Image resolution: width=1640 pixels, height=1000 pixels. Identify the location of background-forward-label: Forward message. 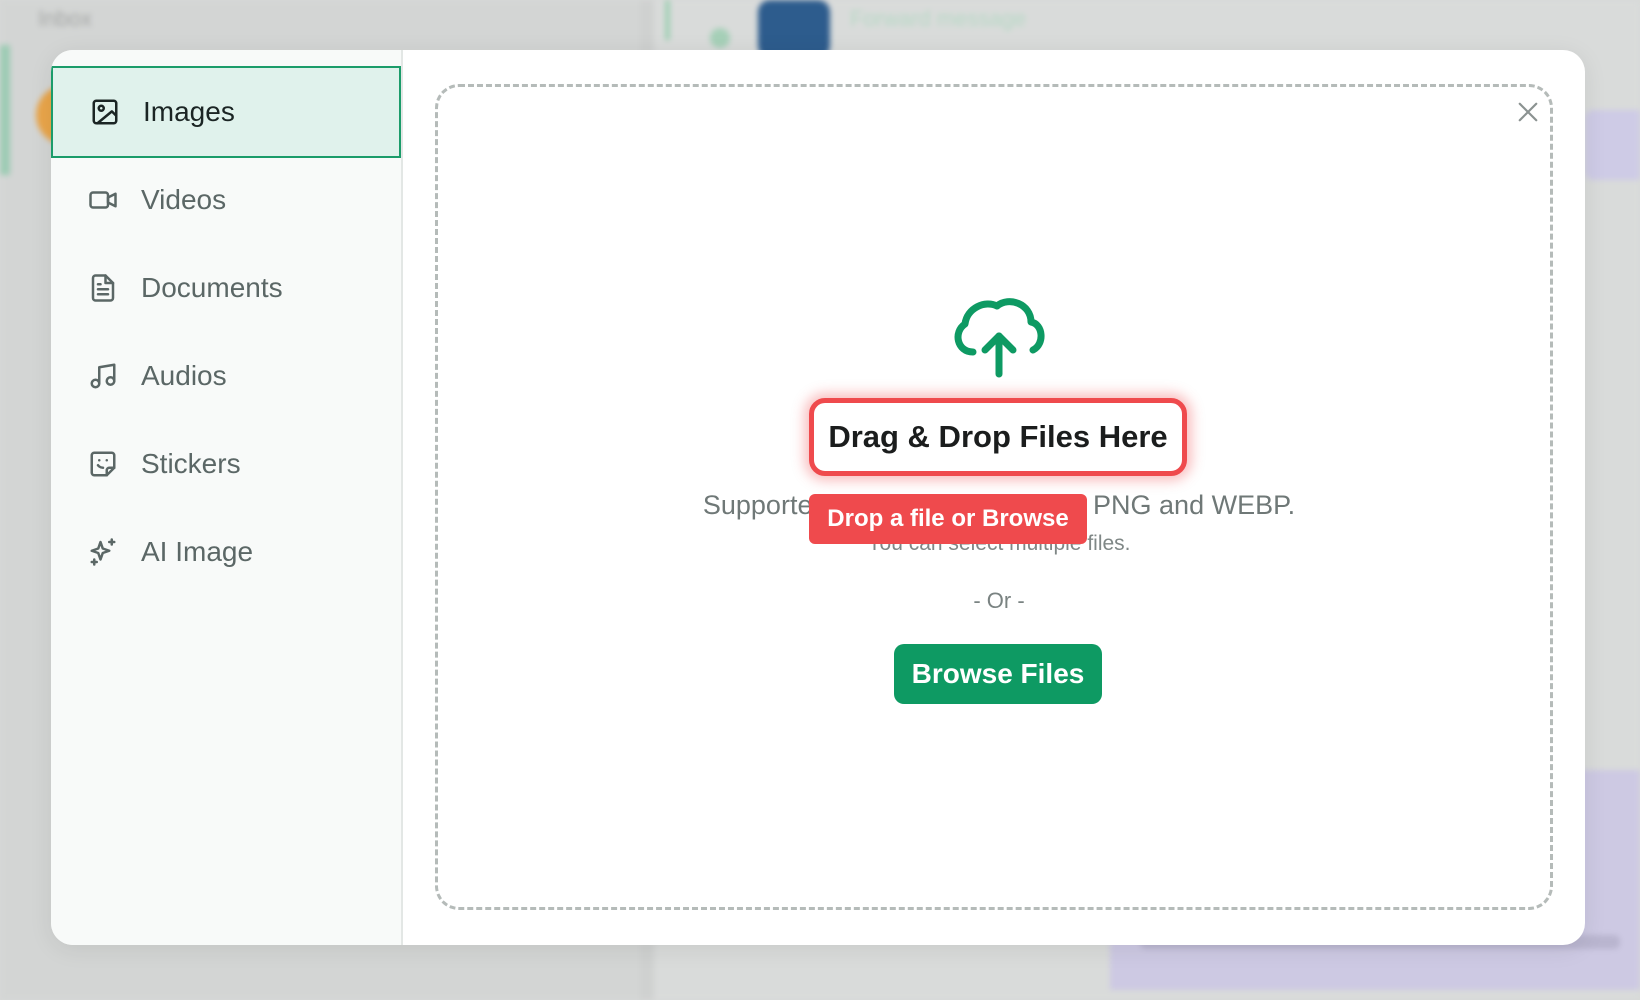
(938, 18).